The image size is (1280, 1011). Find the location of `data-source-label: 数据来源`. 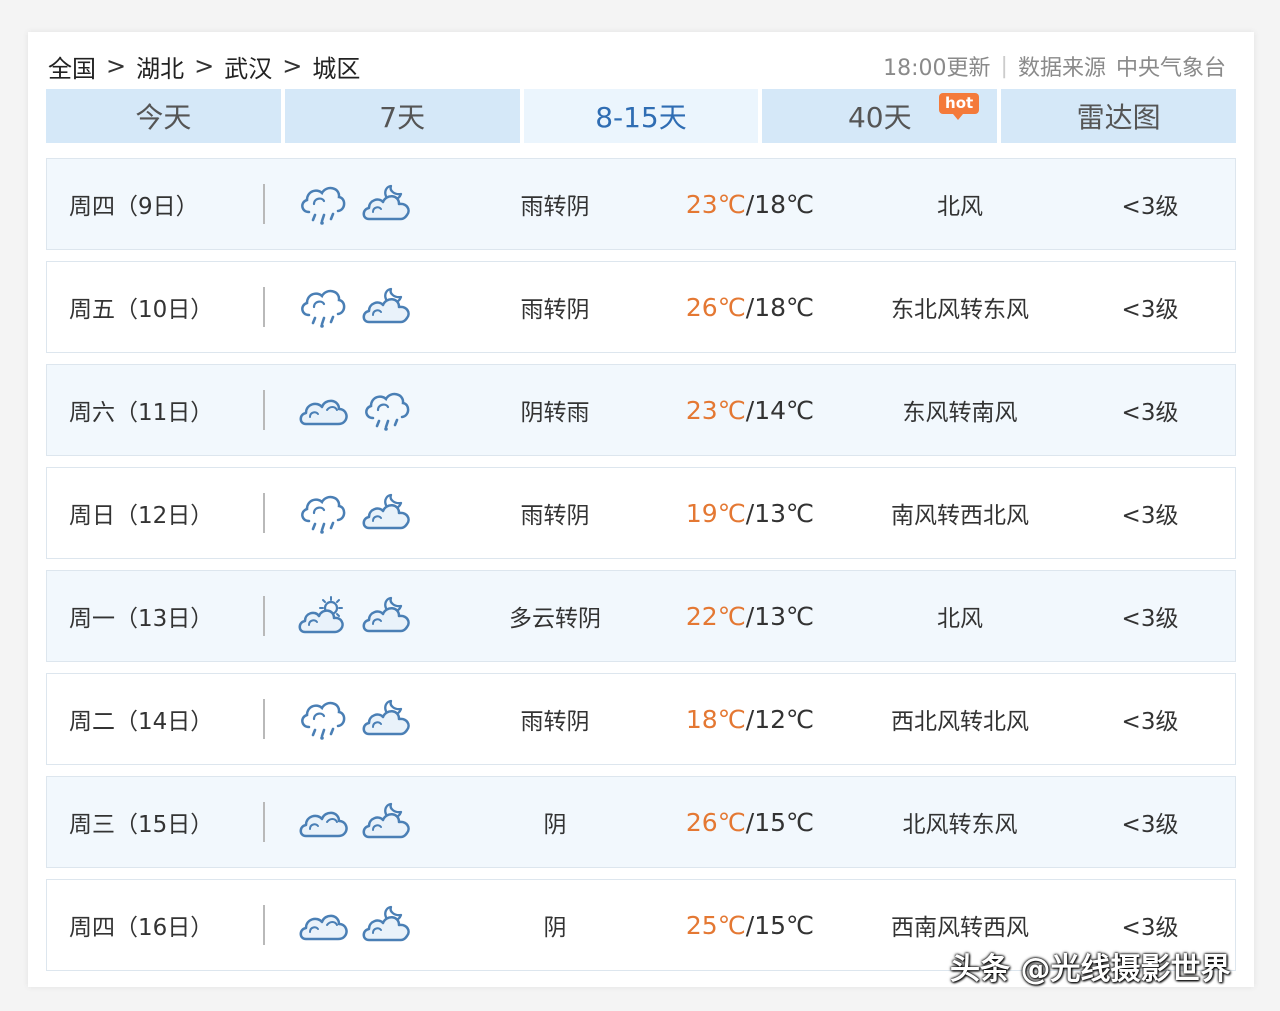

data-source-label: 数据来源 is located at coordinates (1061, 68).